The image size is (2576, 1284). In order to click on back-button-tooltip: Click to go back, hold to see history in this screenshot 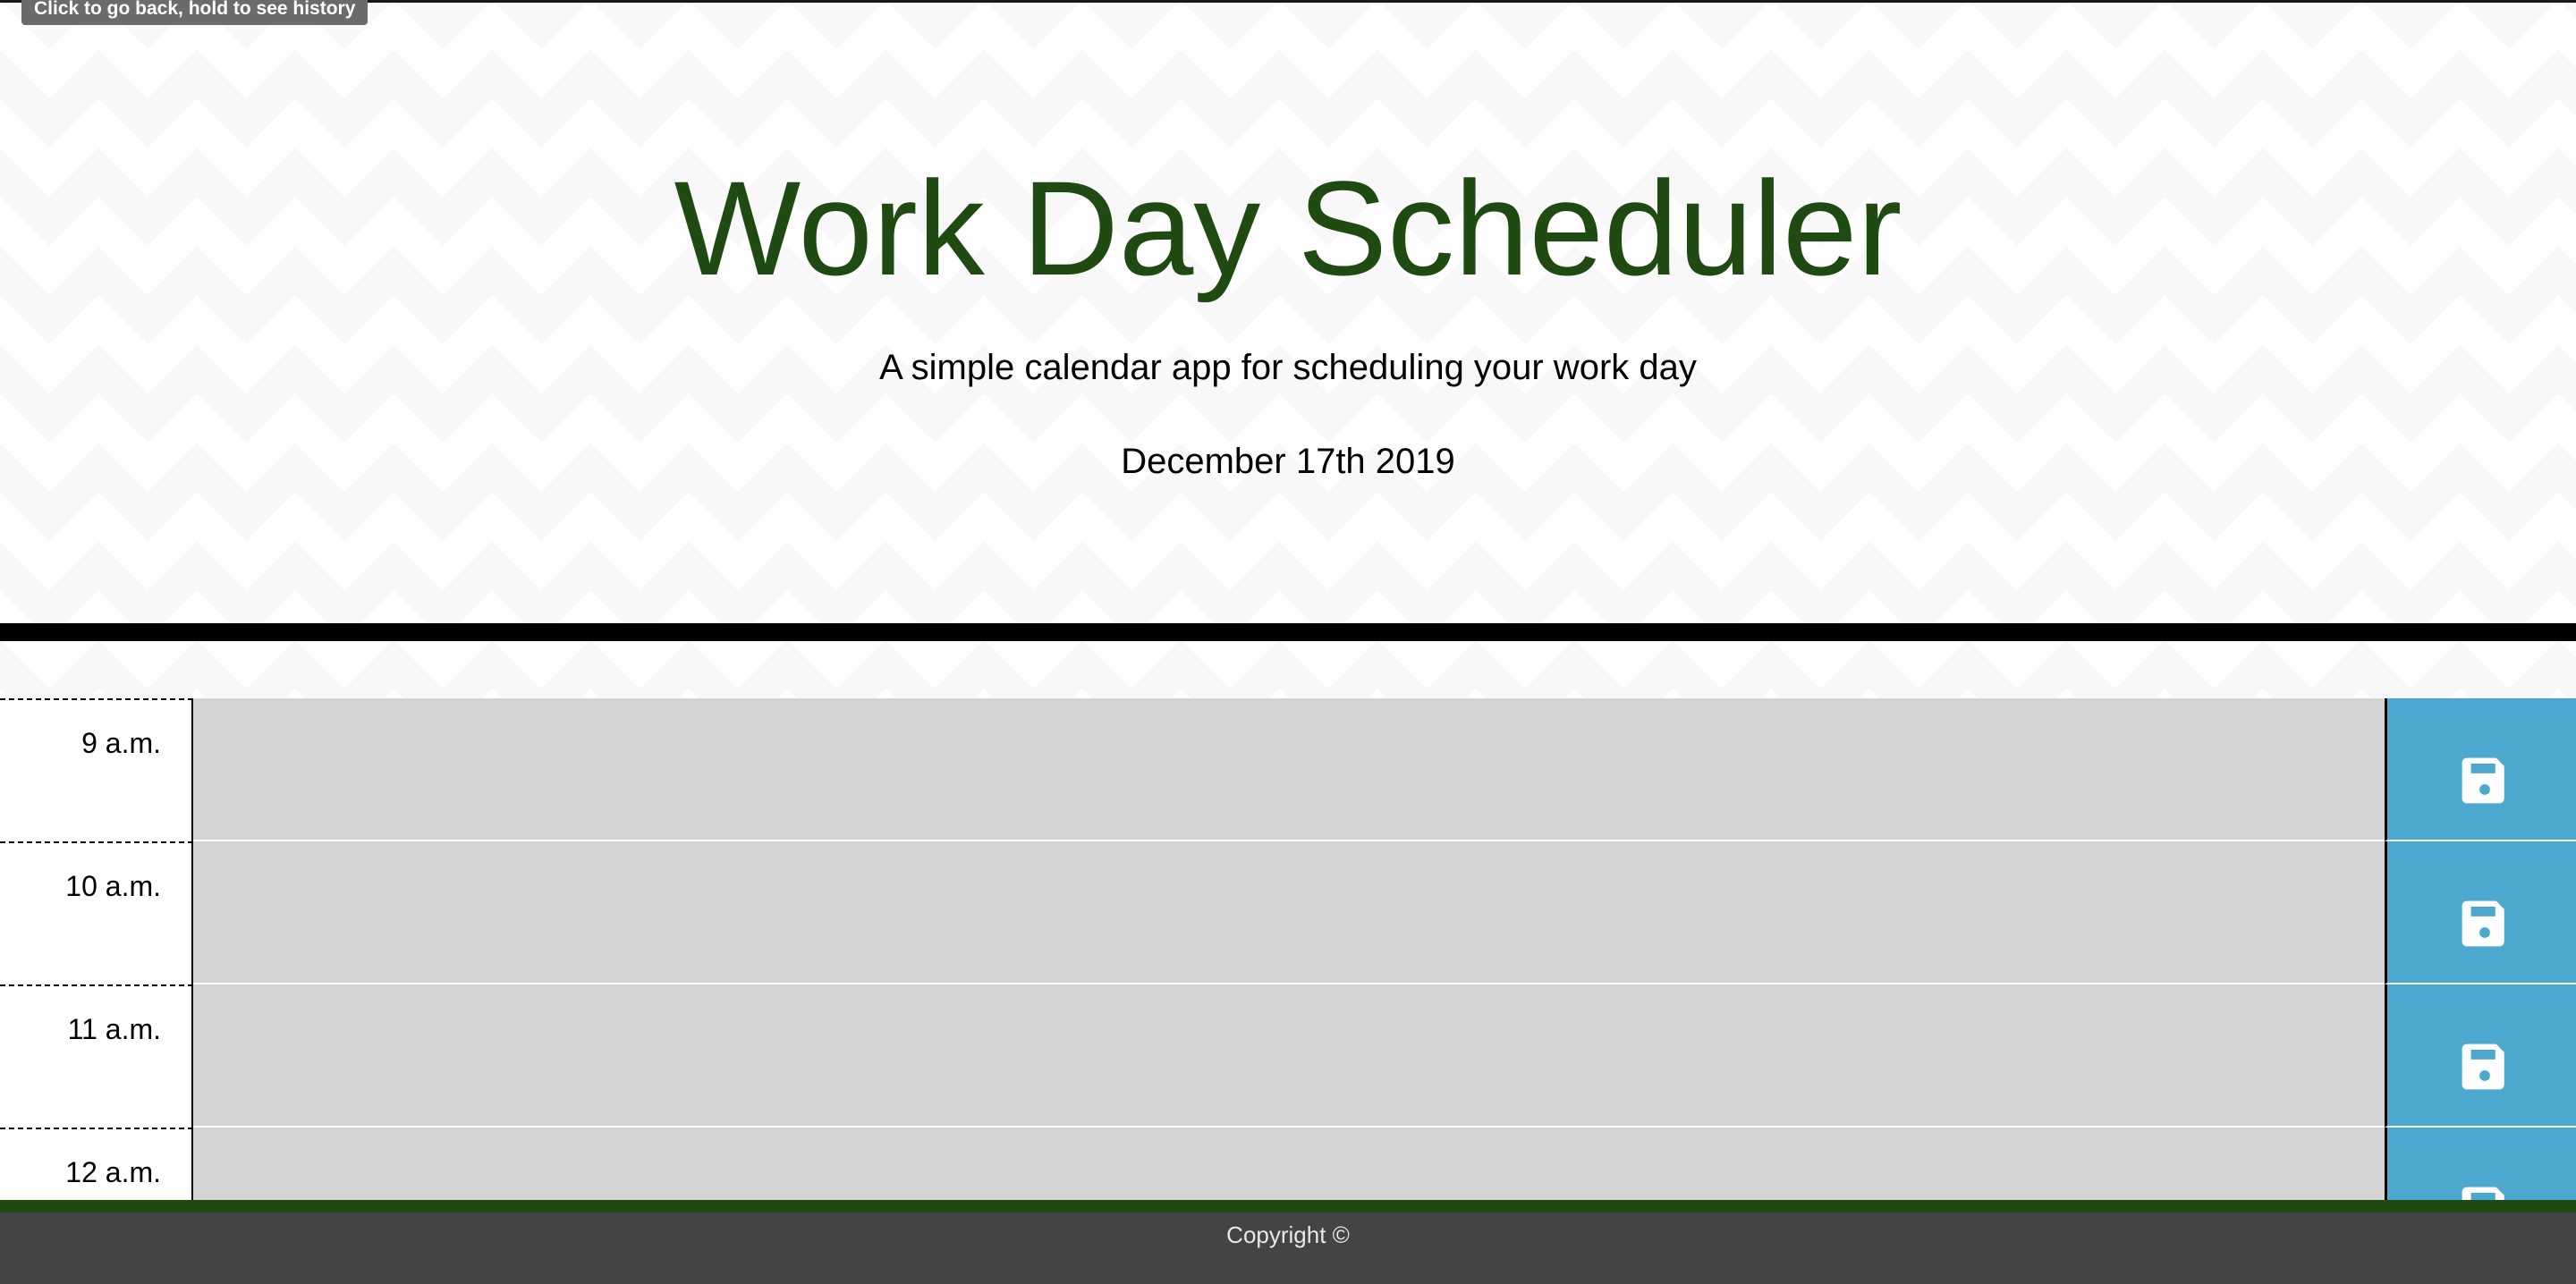, I will do `click(195, 13)`.